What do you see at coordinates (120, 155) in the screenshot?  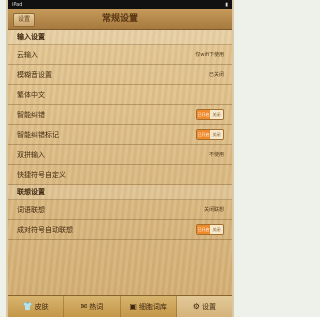 I see `row-double-pinyin: 双拼输入 不使用` at bounding box center [120, 155].